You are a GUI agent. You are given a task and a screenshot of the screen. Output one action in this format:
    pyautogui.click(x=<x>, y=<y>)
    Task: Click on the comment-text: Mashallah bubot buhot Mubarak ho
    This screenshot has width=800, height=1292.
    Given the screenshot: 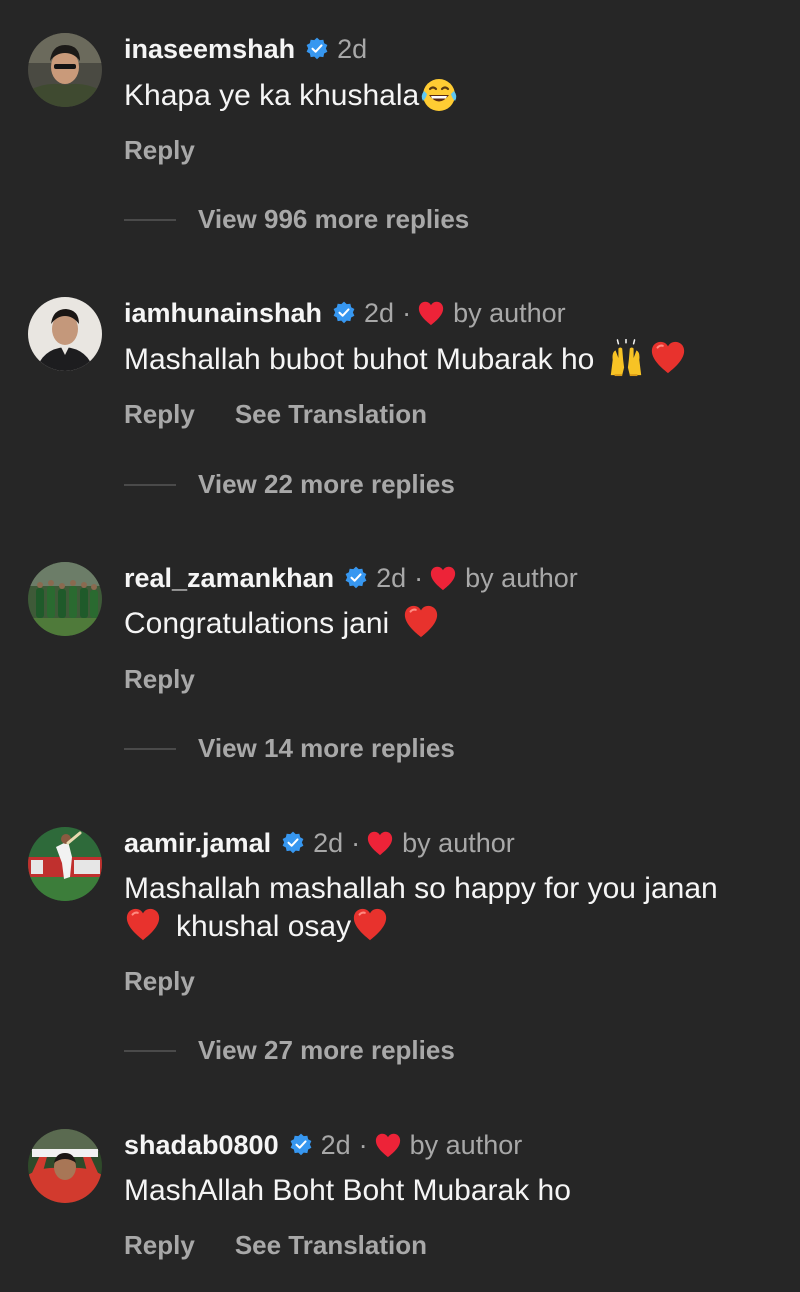 What is the action you would take?
    pyautogui.click(x=453, y=360)
    